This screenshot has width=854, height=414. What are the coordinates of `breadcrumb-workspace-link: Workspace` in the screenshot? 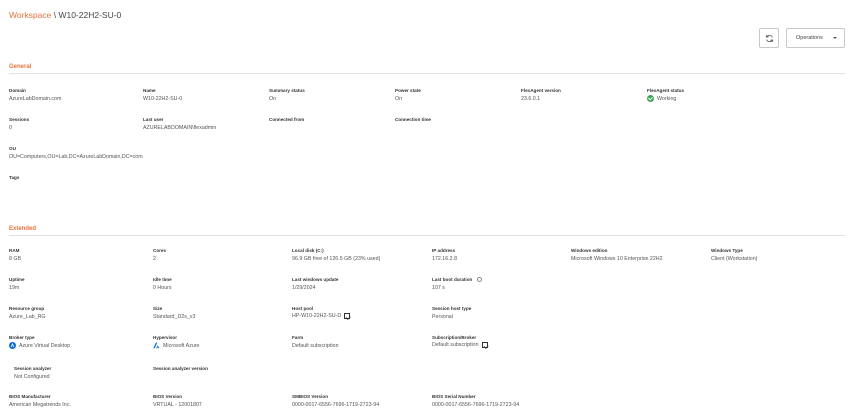 It's located at (30, 15).